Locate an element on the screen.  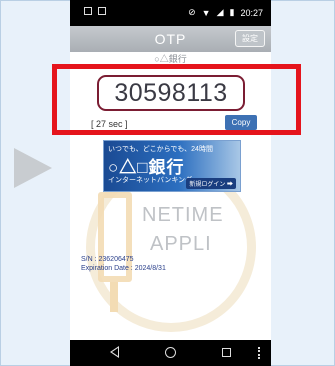
serial-number: S/N : 236206475 is located at coordinates (107, 259).